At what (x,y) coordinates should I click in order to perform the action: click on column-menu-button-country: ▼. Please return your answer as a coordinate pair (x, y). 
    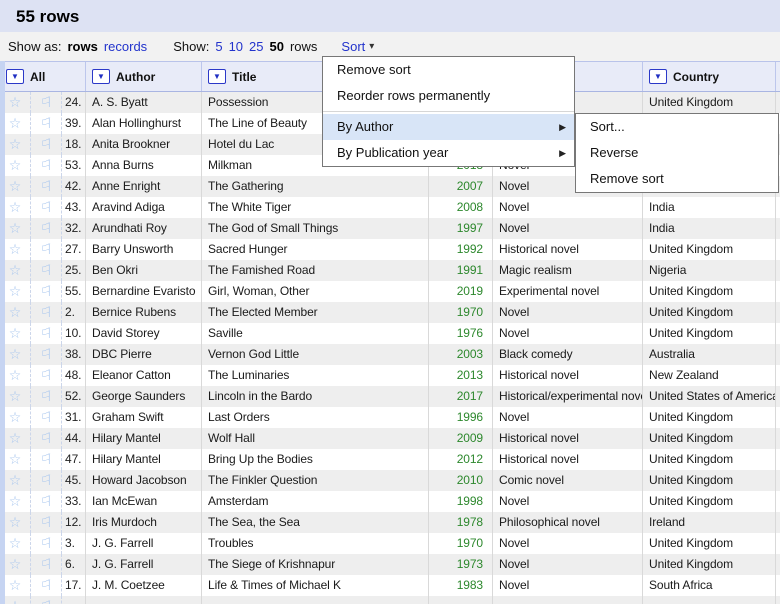
    Looking at the image, I should click on (658, 76).